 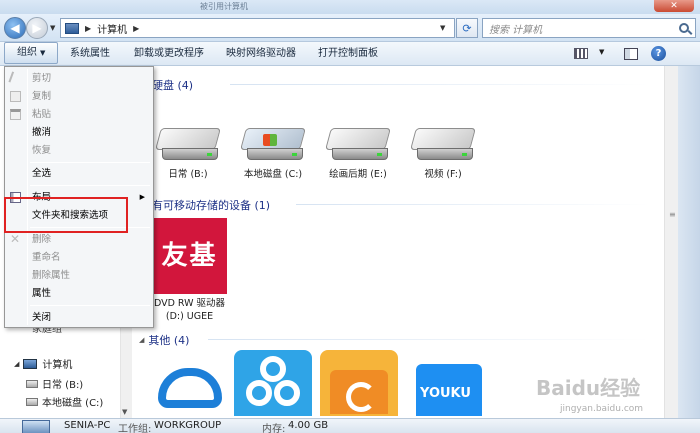 What do you see at coordinates (15, 96) in the screenshot?
I see `copy-icon` at bounding box center [15, 96].